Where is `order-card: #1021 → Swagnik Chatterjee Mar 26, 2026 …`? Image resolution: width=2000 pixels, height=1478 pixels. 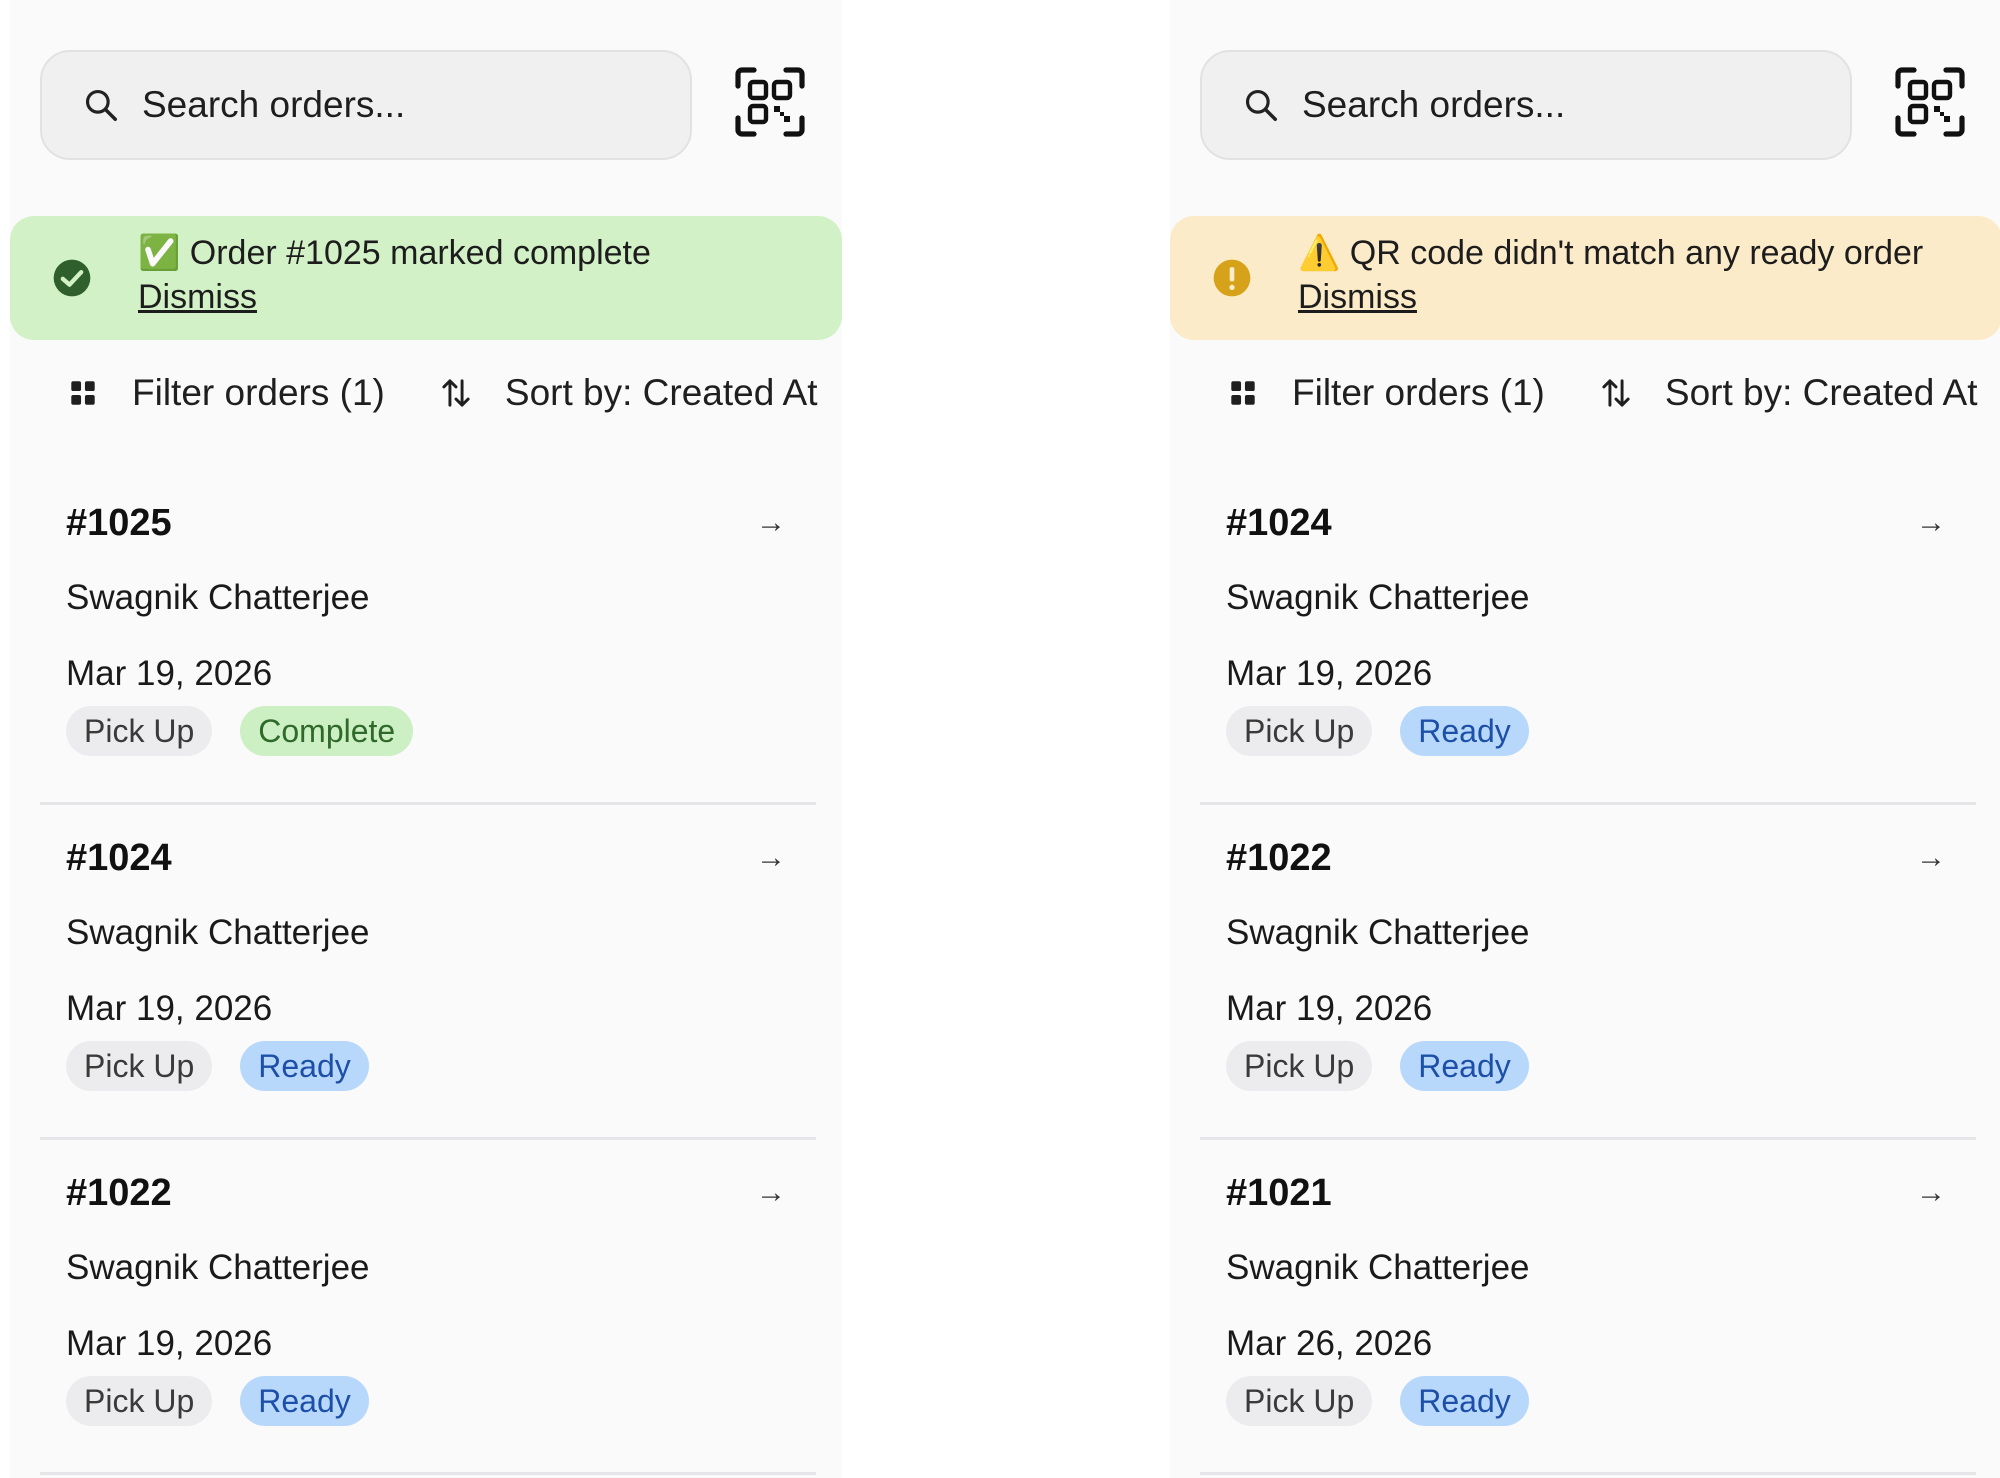
order-card: #1021 → Swagnik Chatterjee Mar 26, 2026 … is located at coordinates (1588, 1307).